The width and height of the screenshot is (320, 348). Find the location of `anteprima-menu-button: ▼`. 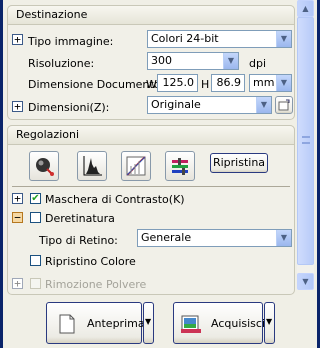

anteprima-menu-button: ▼ is located at coordinates (148, 323).